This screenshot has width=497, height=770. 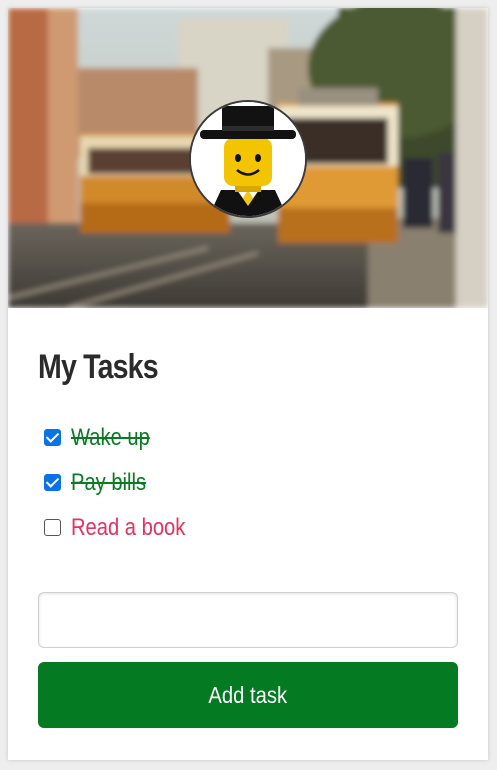 I want to click on add-task-button: Add task, so click(x=248, y=695).